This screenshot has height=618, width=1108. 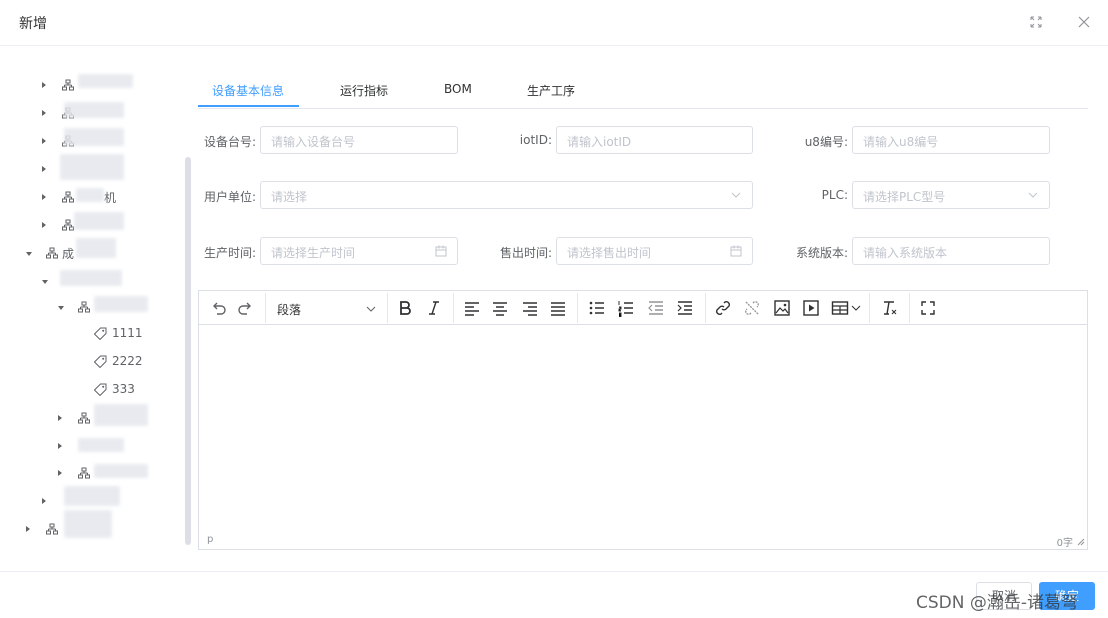 I want to click on tab-run-metrics: 运行指标, so click(x=364, y=90).